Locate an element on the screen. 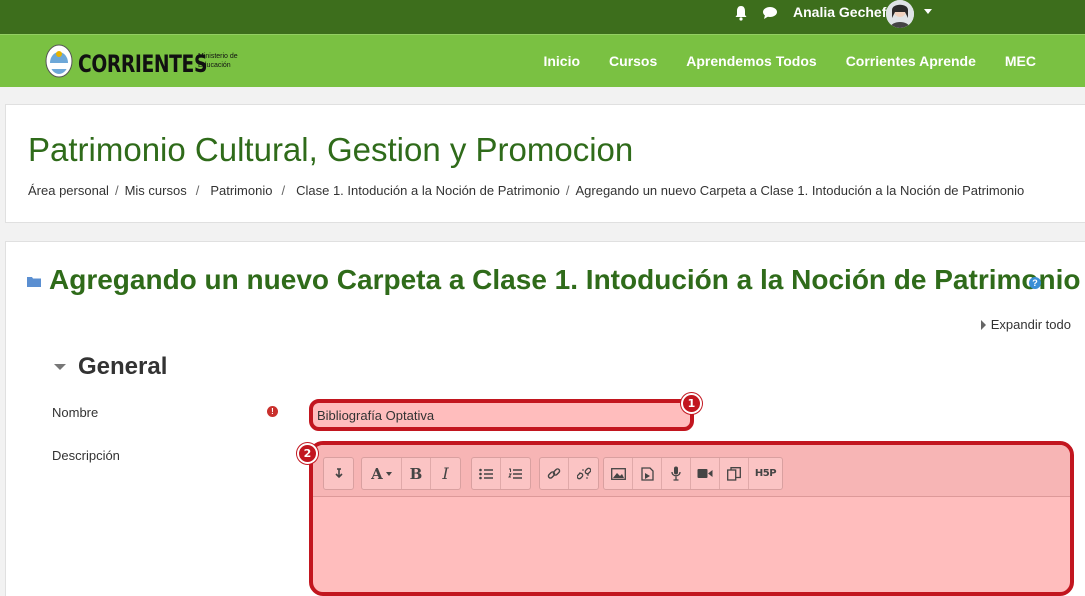 Image resolution: width=1085 pixels, height=596 pixels. help-icon: ? is located at coordinates (1035, 283).